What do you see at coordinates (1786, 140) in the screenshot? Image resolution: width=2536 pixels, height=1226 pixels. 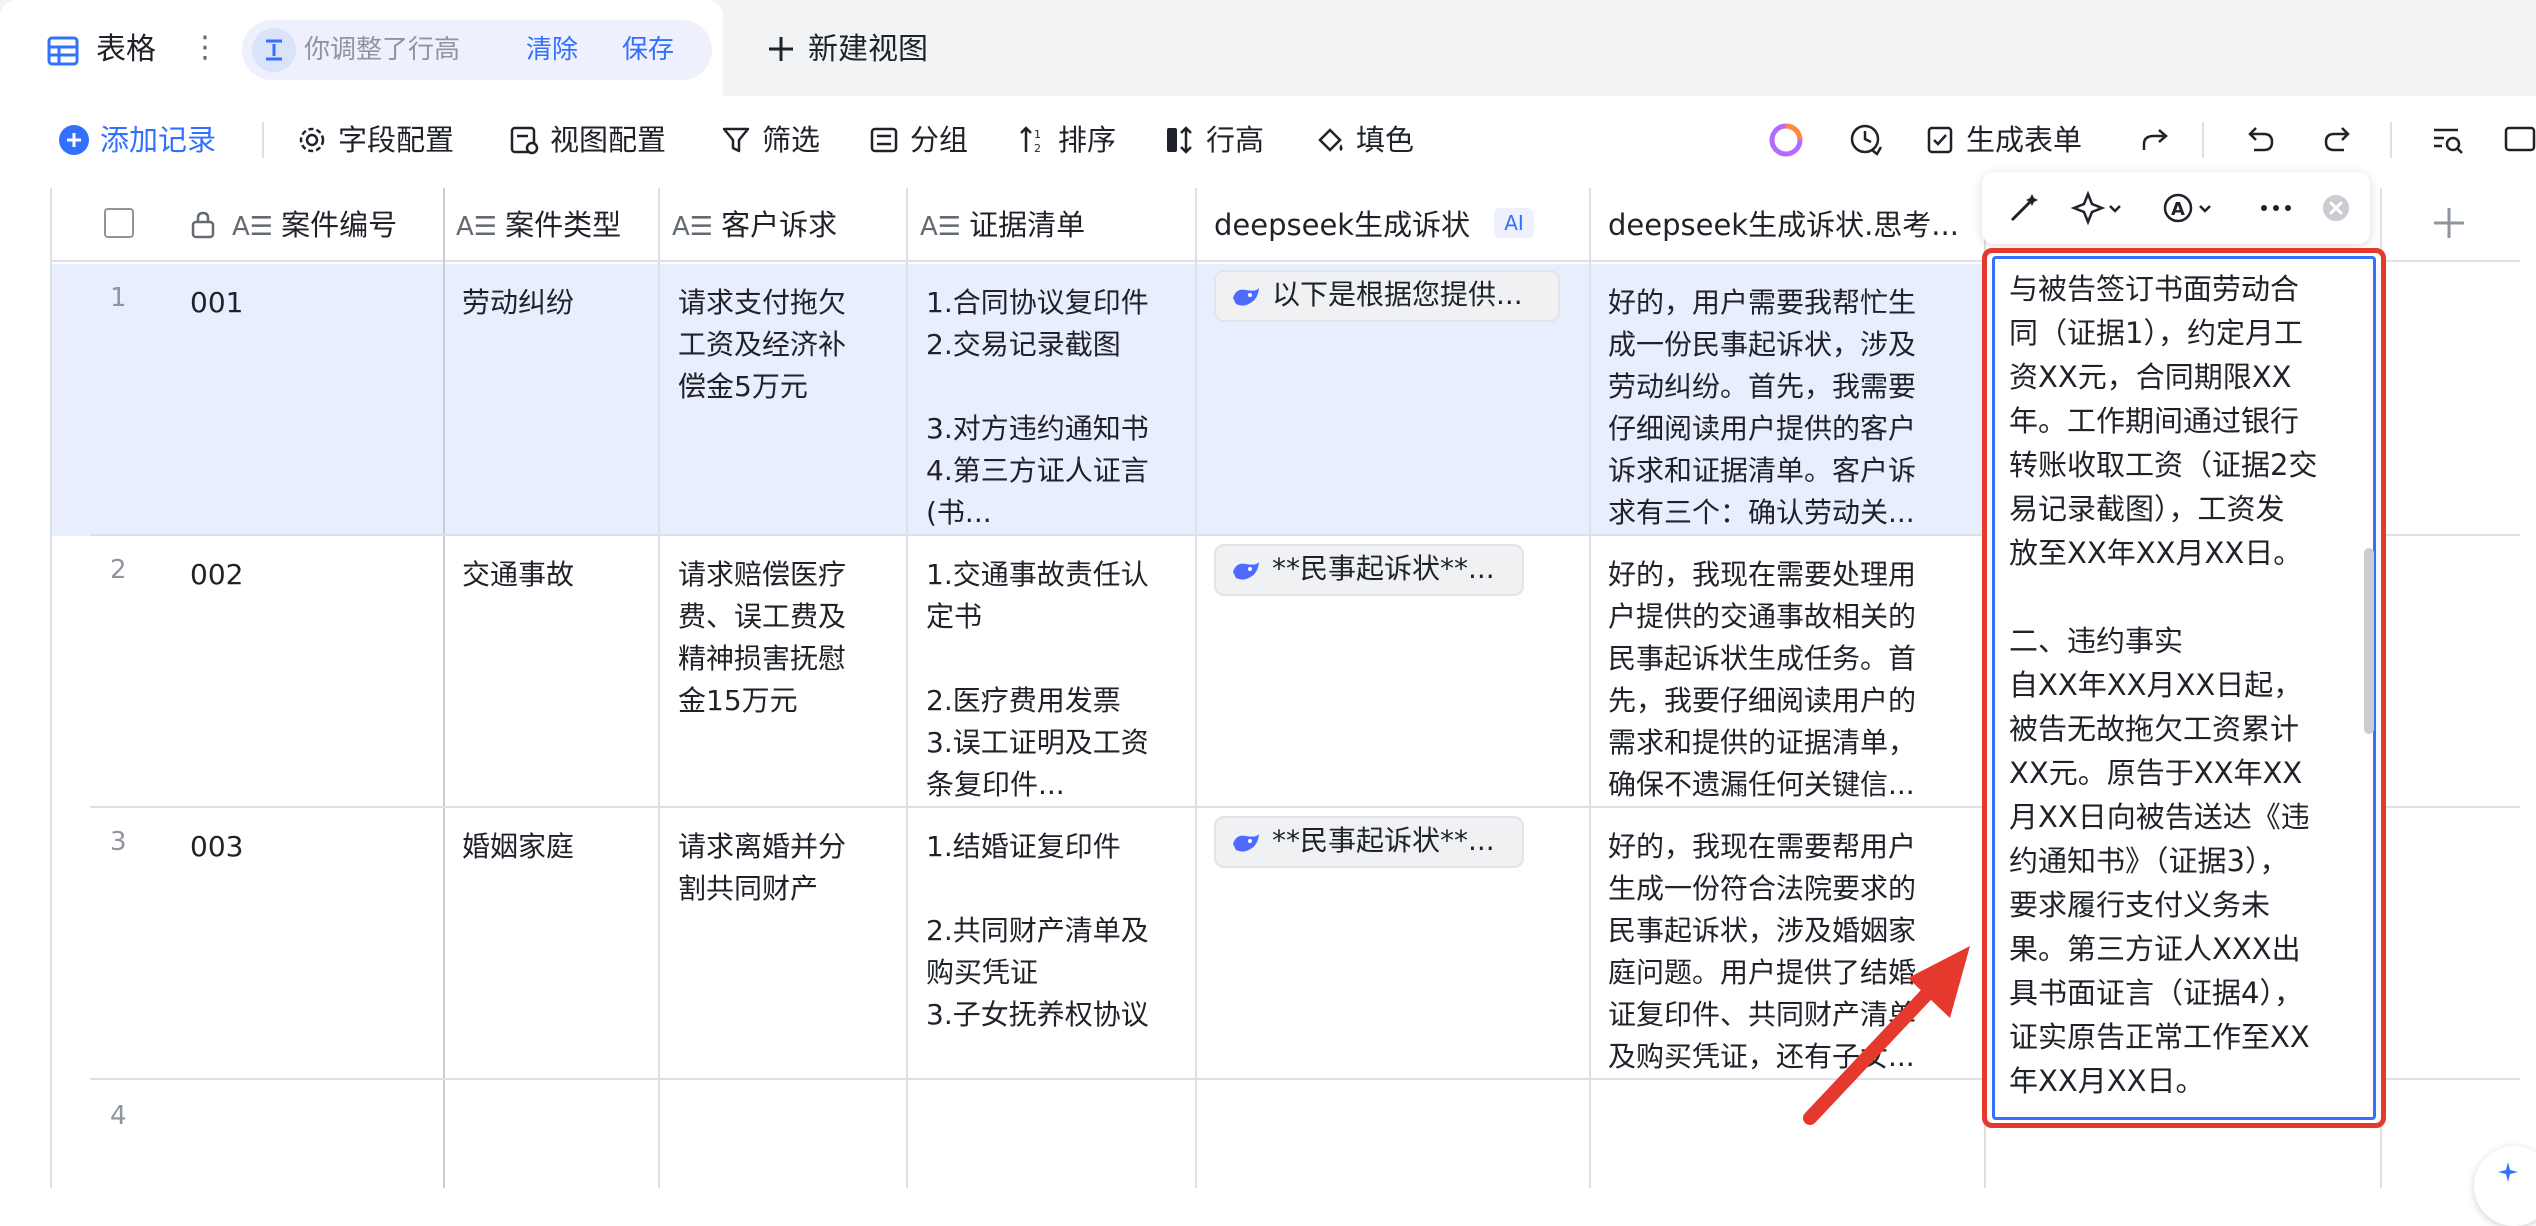 I see `ai-assistant-icon` at bounding box center [1786, 140].